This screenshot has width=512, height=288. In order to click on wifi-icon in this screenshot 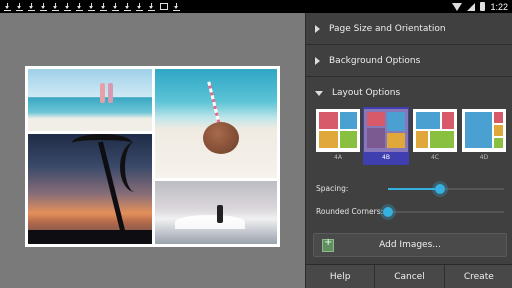, I will do `click(457, 6)`.